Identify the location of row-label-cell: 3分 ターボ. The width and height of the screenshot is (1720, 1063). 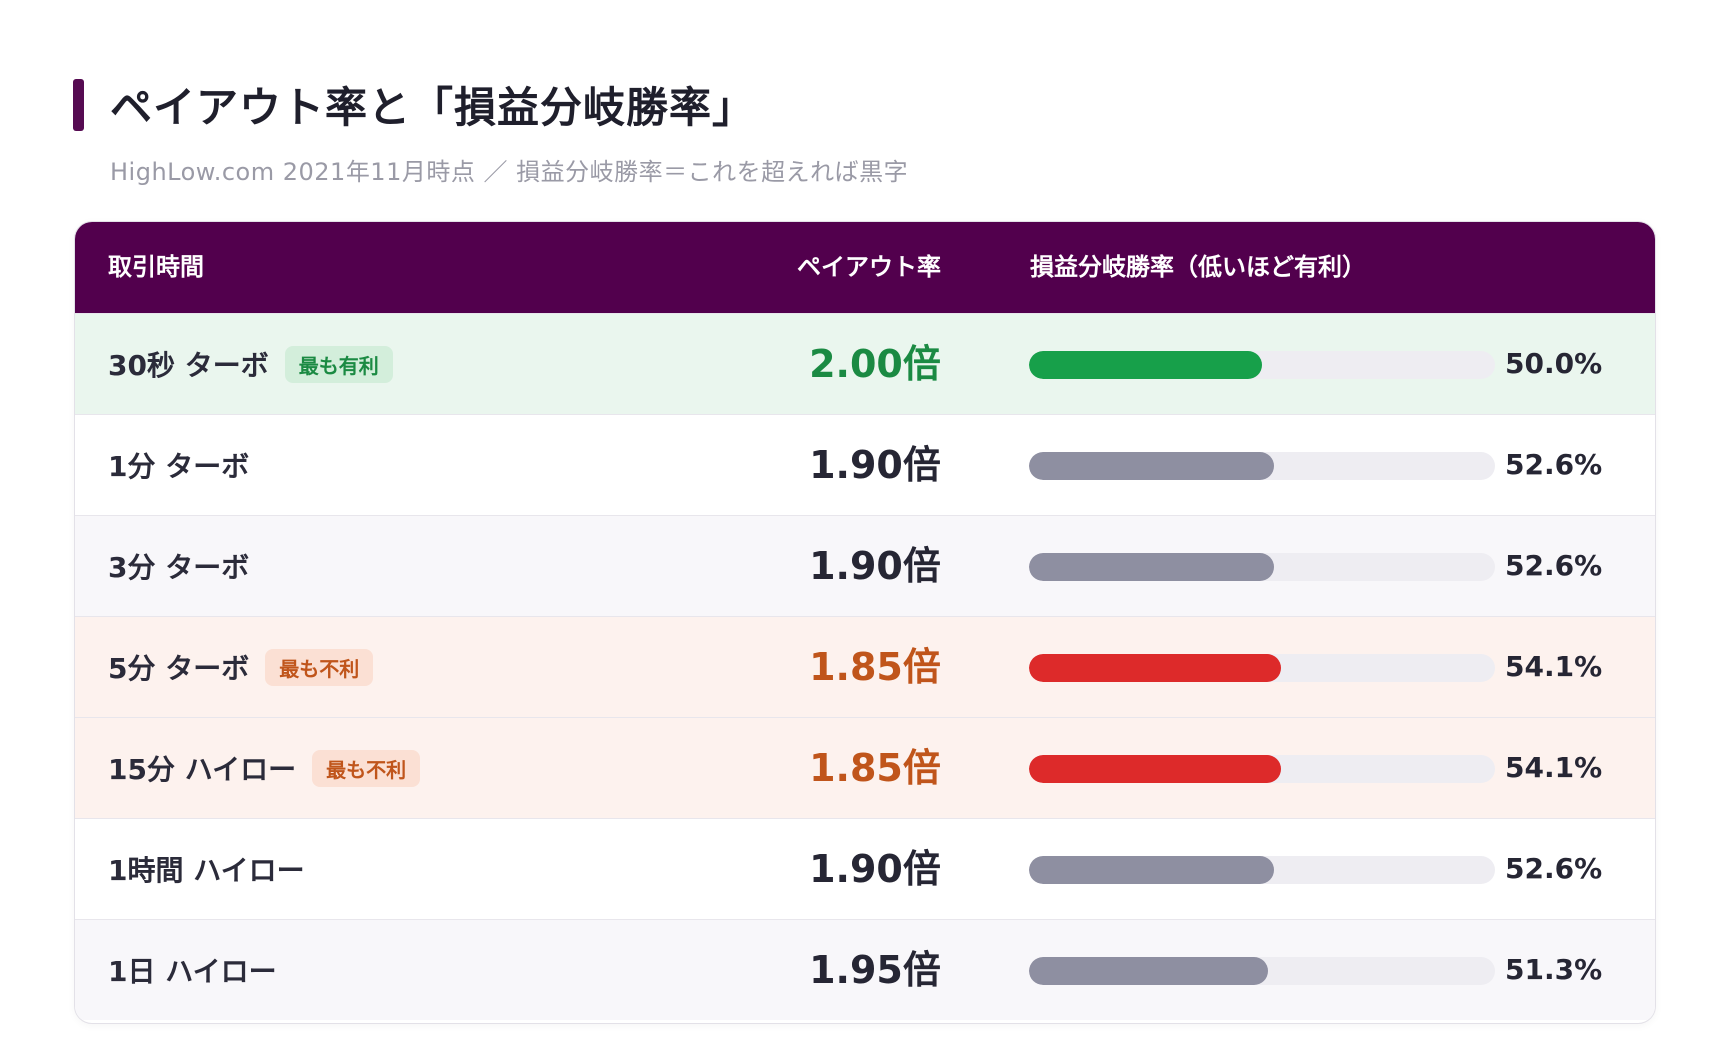
(178, 566).